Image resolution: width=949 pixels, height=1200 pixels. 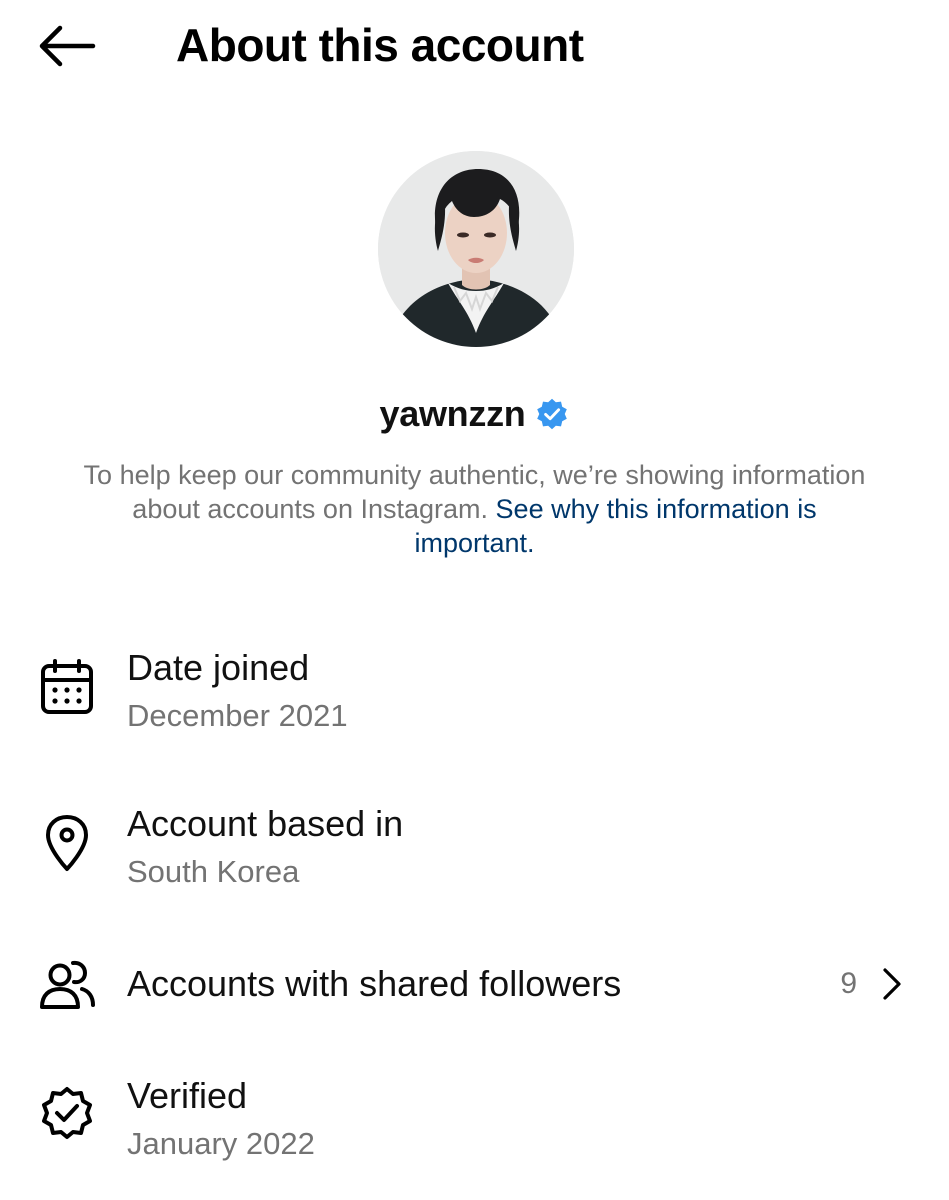 I want to click on chevron-right-icon, so click(x=892, y=984).